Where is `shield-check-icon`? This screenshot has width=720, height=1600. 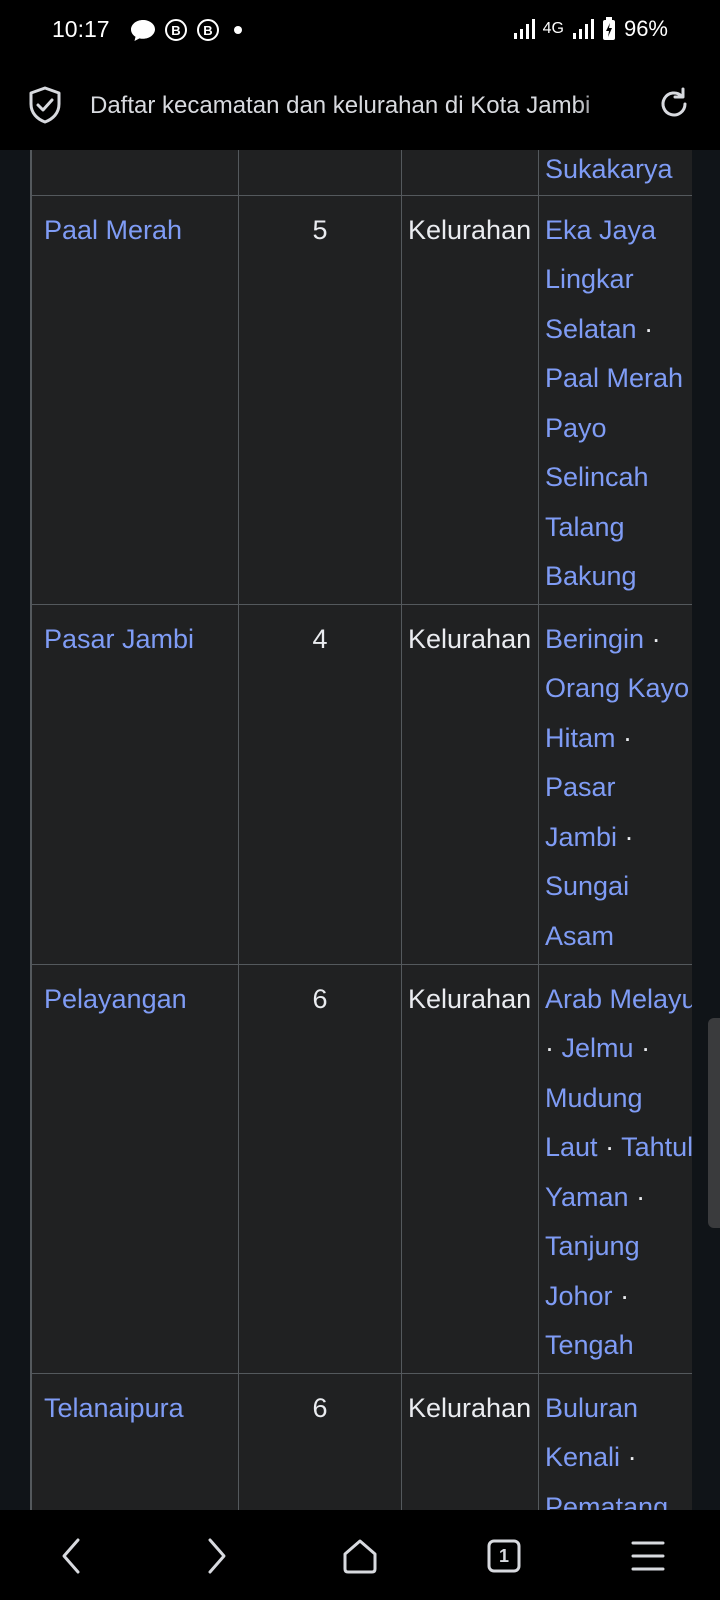
shield-check-icon is located at coordinates (45, 105).